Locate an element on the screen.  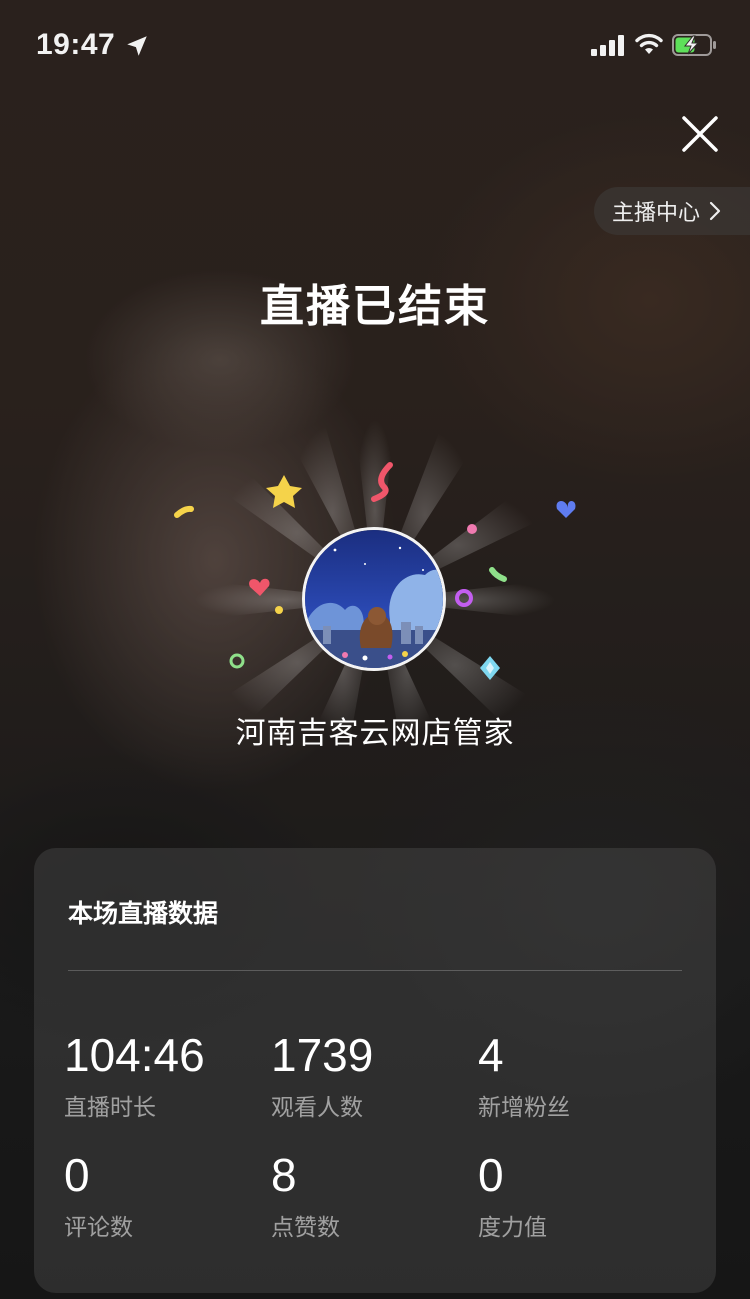
confetti-dash-yellow is located at coordinates (184, 511).